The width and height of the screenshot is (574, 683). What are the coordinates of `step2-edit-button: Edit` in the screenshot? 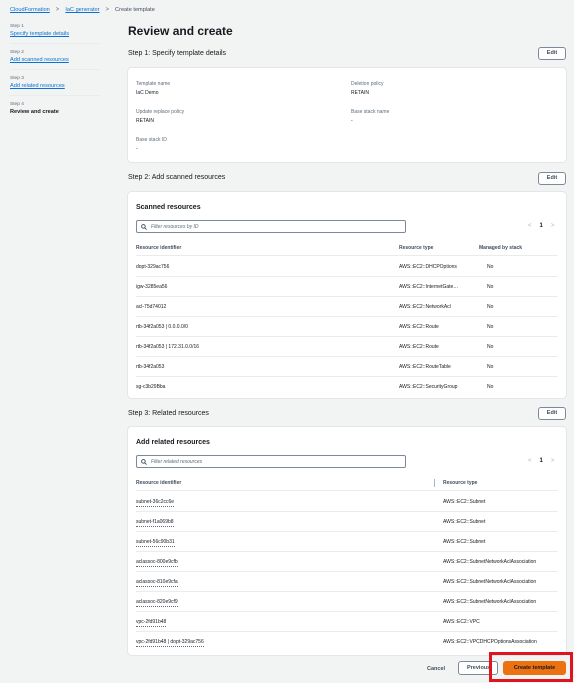 It's located at (552, 178).